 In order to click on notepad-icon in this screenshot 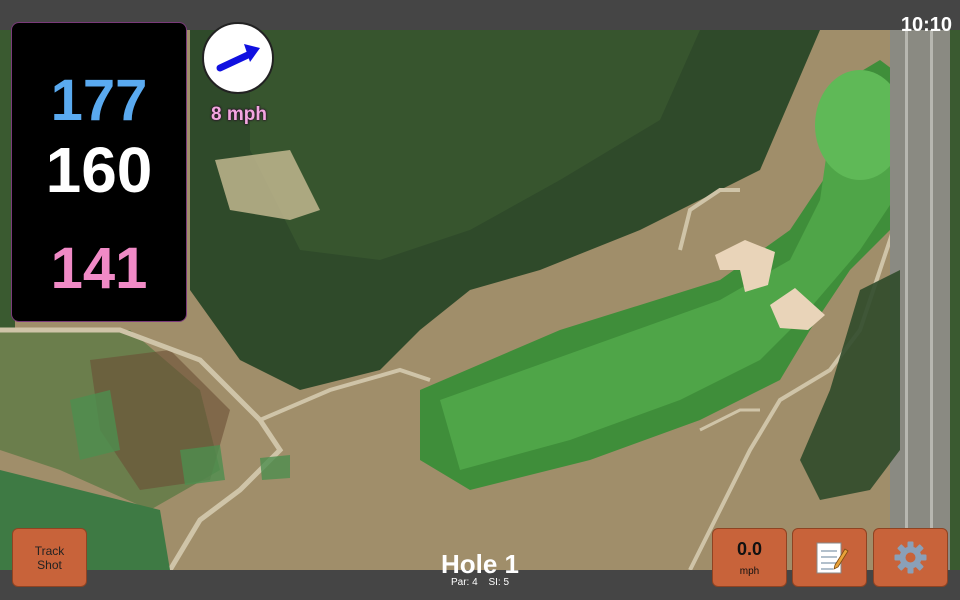, I will do `click(832, 558)`.